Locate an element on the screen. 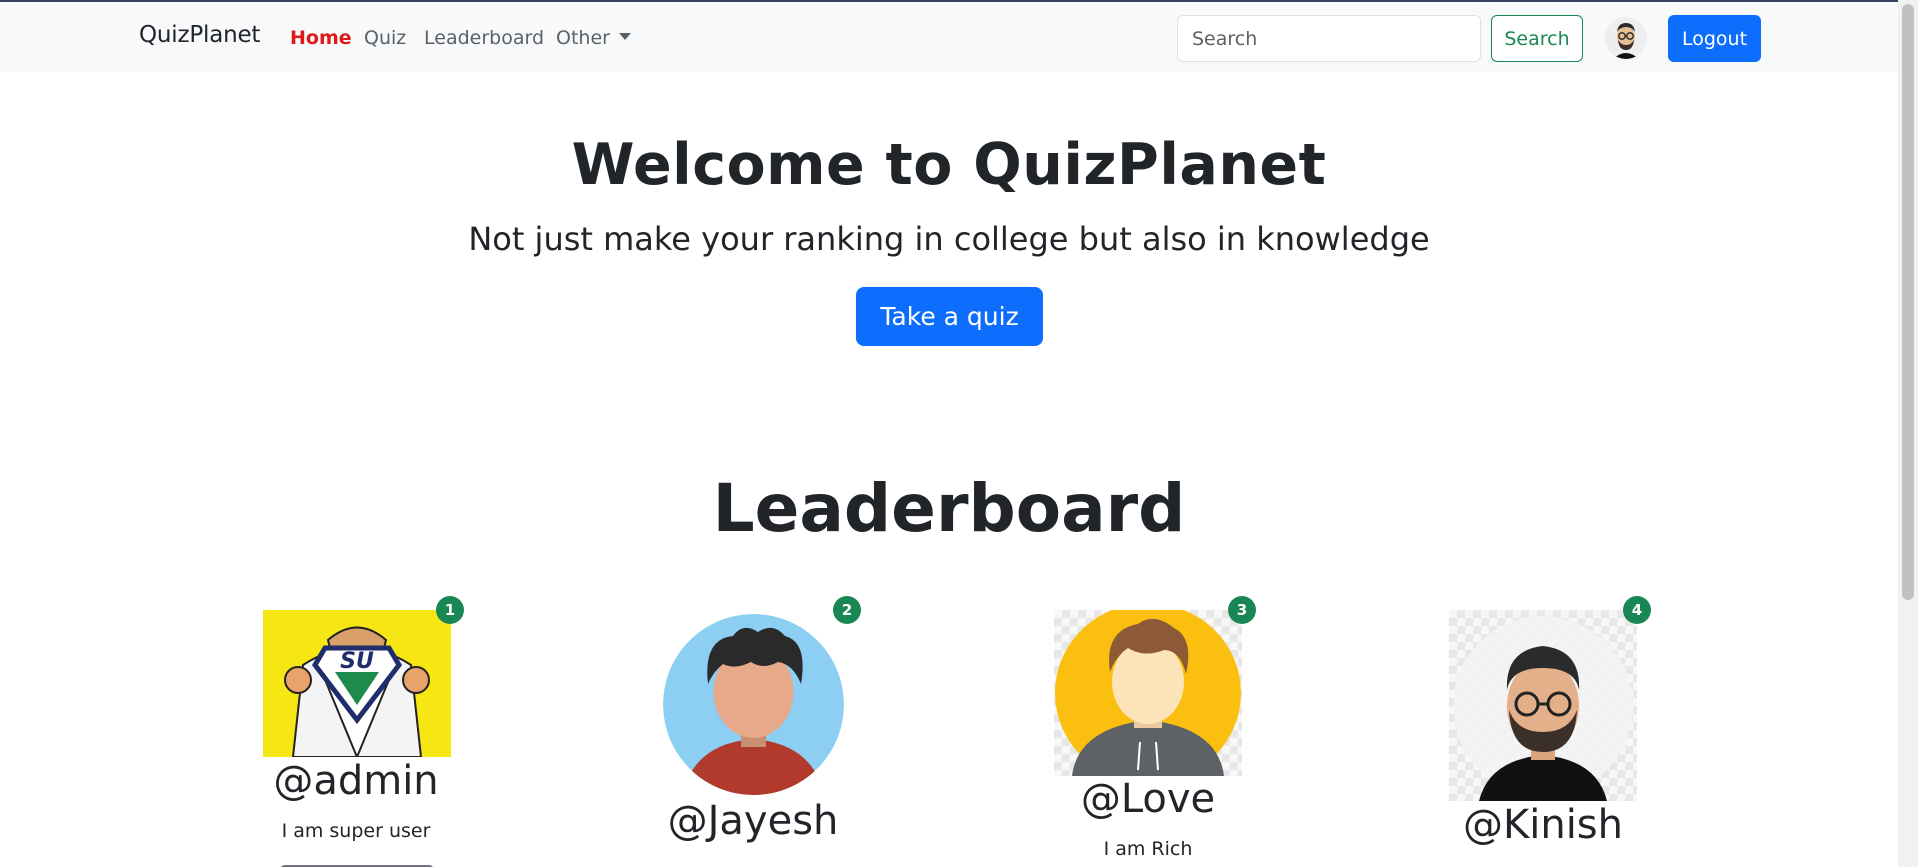  rank-badge: 3 is located at coordinates (1242, 610).